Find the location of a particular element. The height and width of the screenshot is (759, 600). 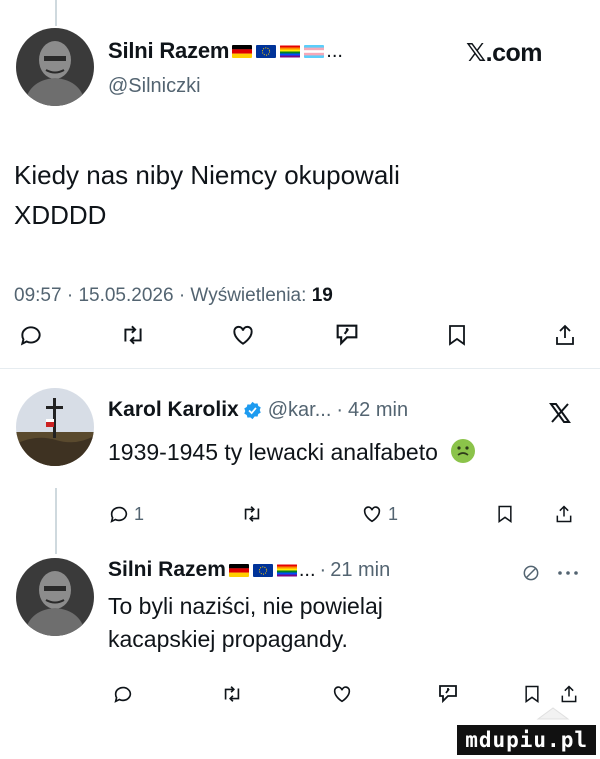

x-brand: 𝕏.com is located at coordinates (504, 53).